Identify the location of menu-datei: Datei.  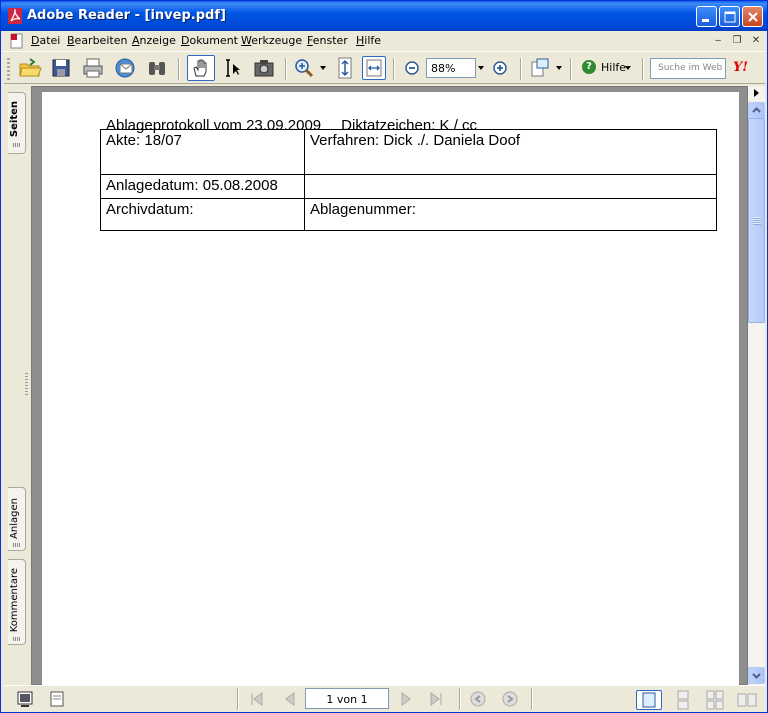
(45, 40).